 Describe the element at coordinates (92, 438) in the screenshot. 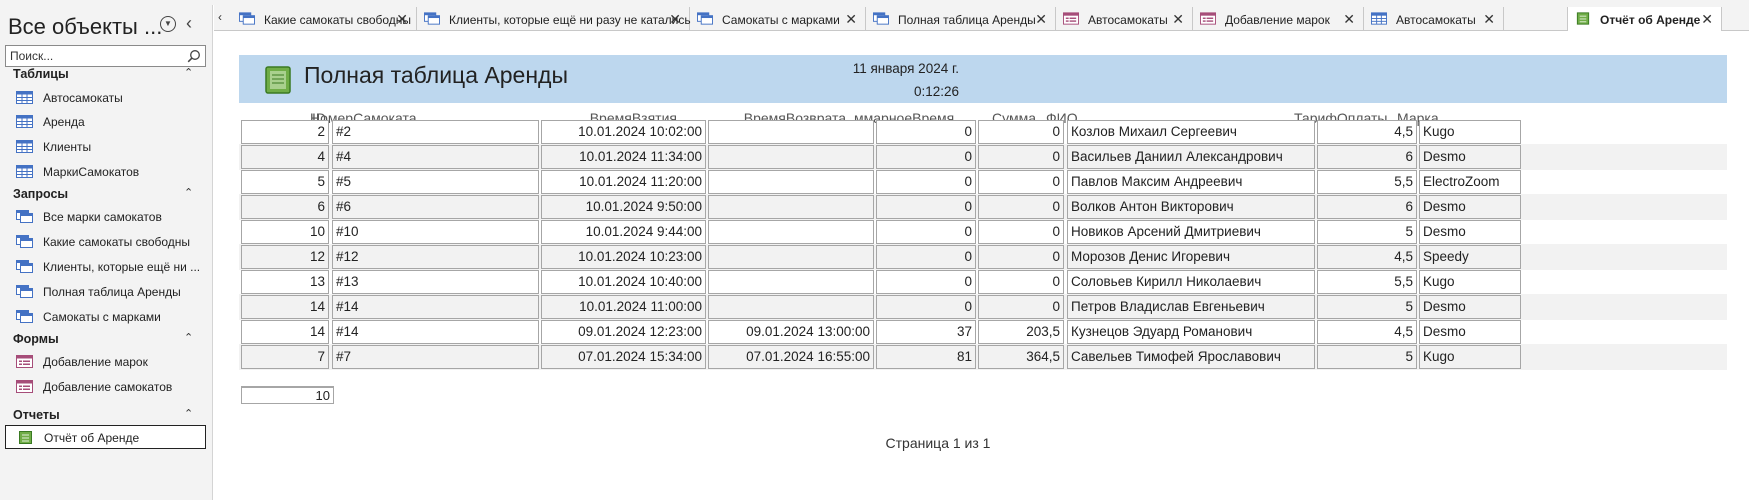

I see `nav-item-label: Отчёт об Аренде` at that location.